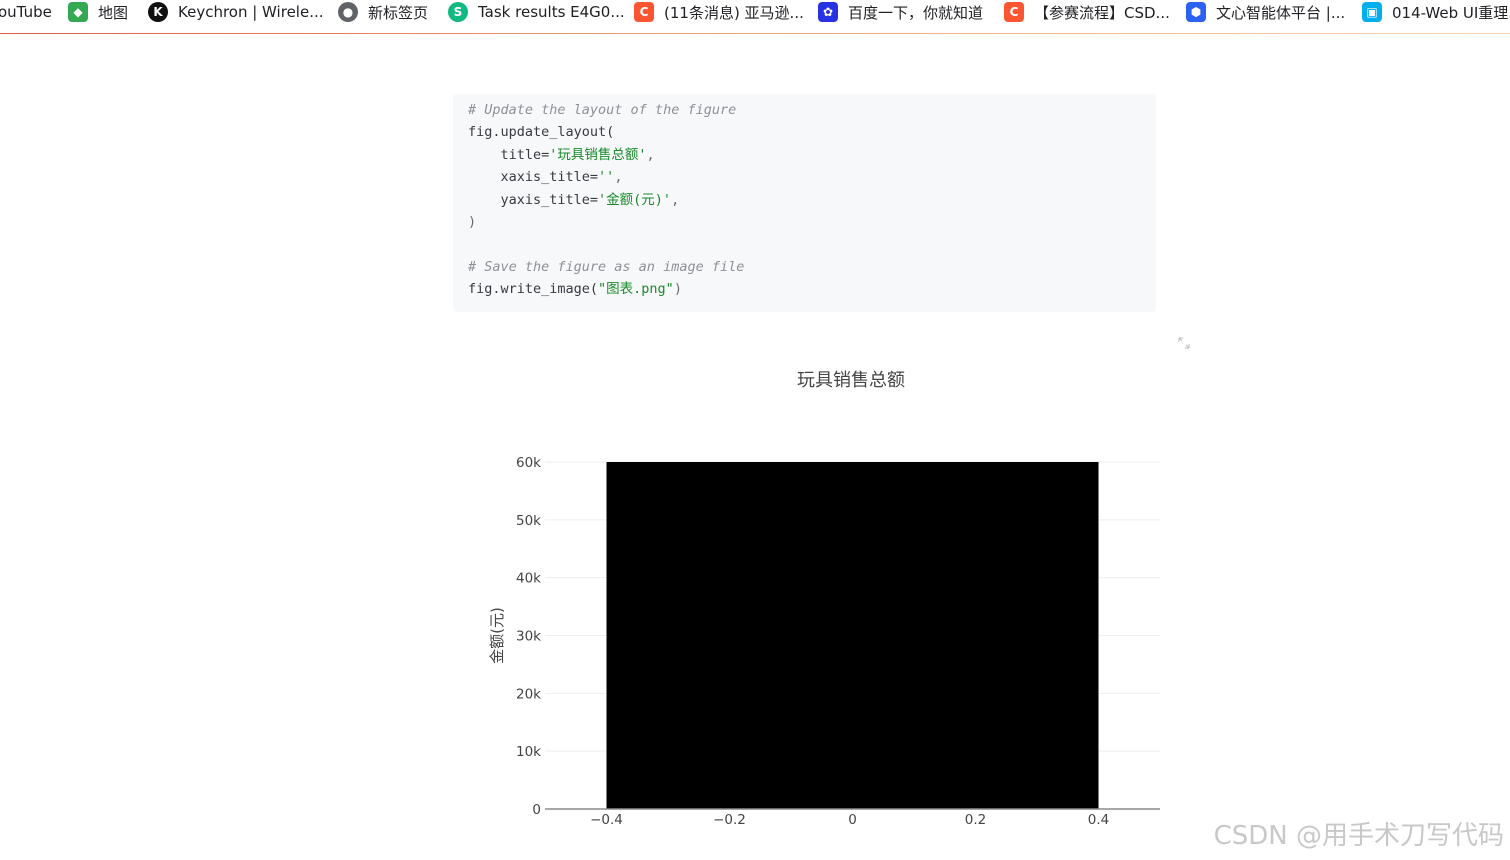  I want to click on expand-icon, so click(1184, 343).